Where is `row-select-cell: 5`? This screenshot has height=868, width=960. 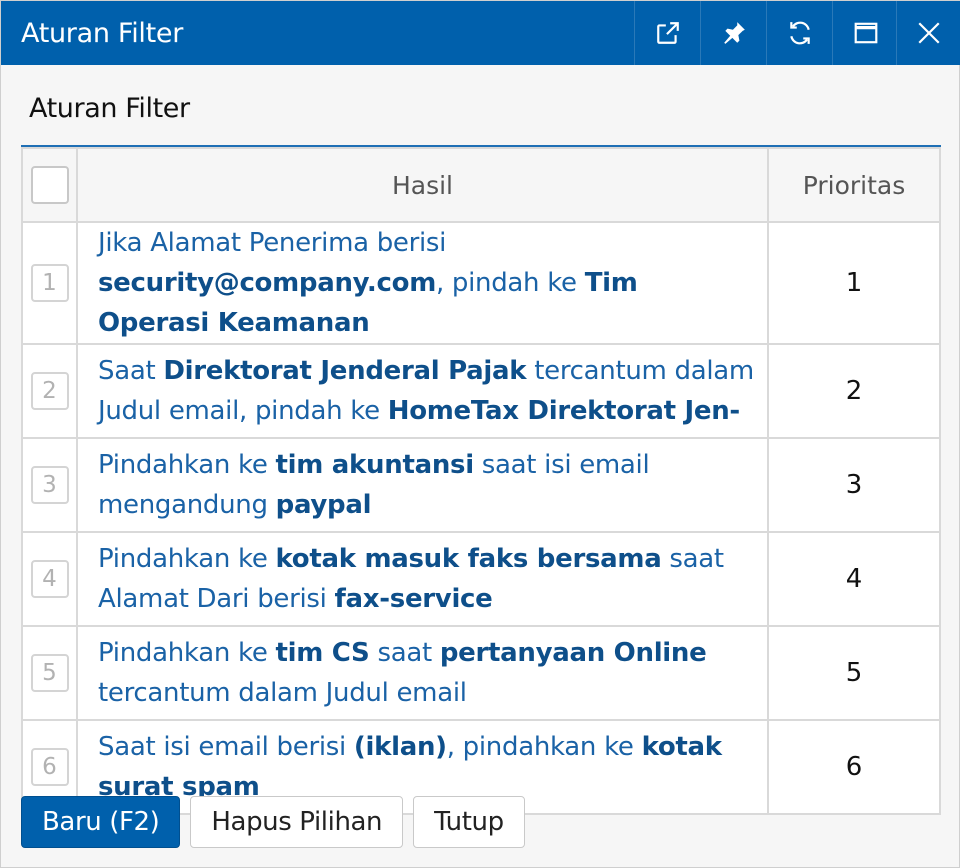
row-select-cell: 5 is located at coordinates (49, 673).